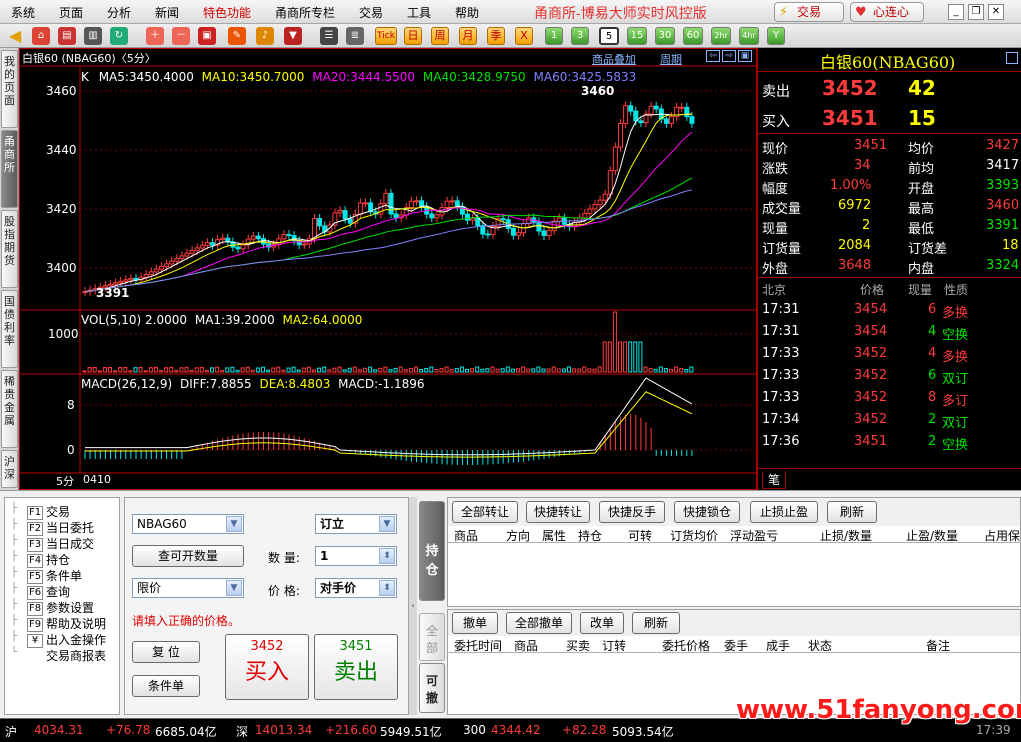  Describe the element at coordinates (440, 36) in the screenshot. I see `period-week-button: 周` at that location.